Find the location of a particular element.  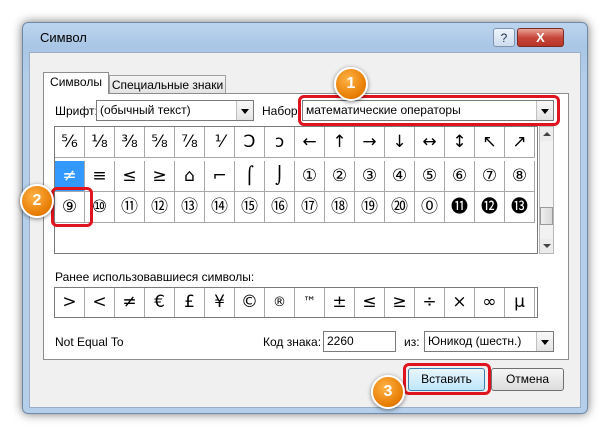

from-label: из: is located at coordinates (412, 342).